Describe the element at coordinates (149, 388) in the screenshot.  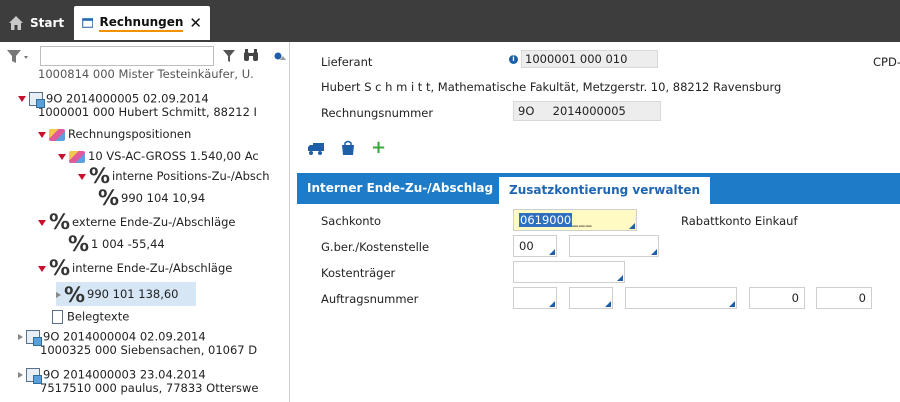
I see `tree-item-line2: 7517510 000 paulus, 77833 Otterswe` at that location.